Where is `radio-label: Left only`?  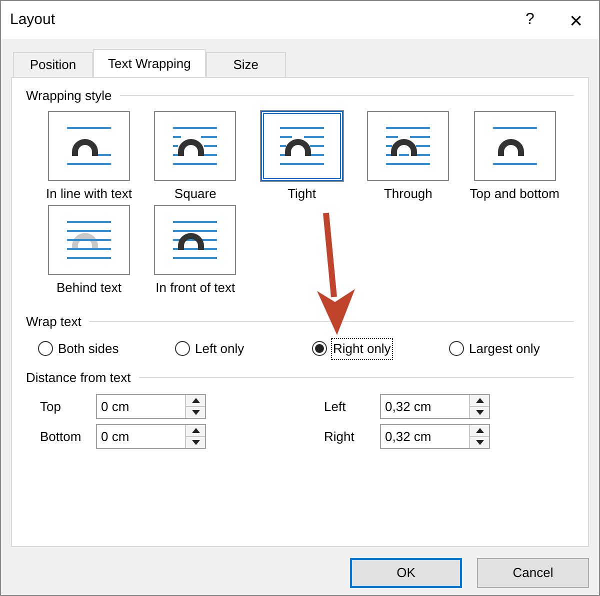
radio-label: Left only is located at coordinates (220, 349).